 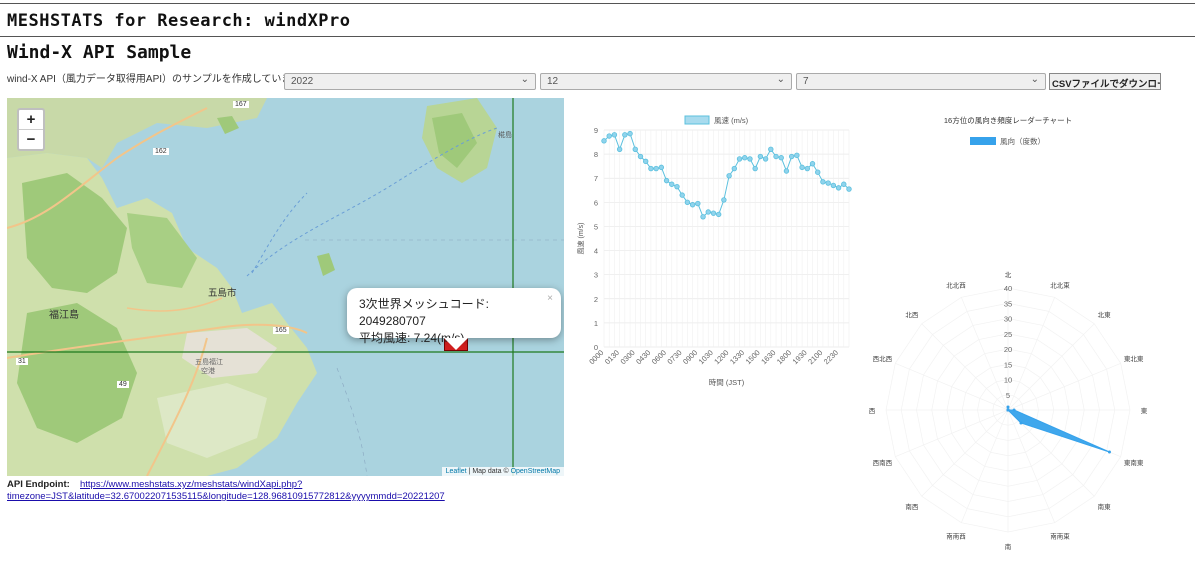 I want to click on radar-direction-label: 北, so click(x=1008, y=275).